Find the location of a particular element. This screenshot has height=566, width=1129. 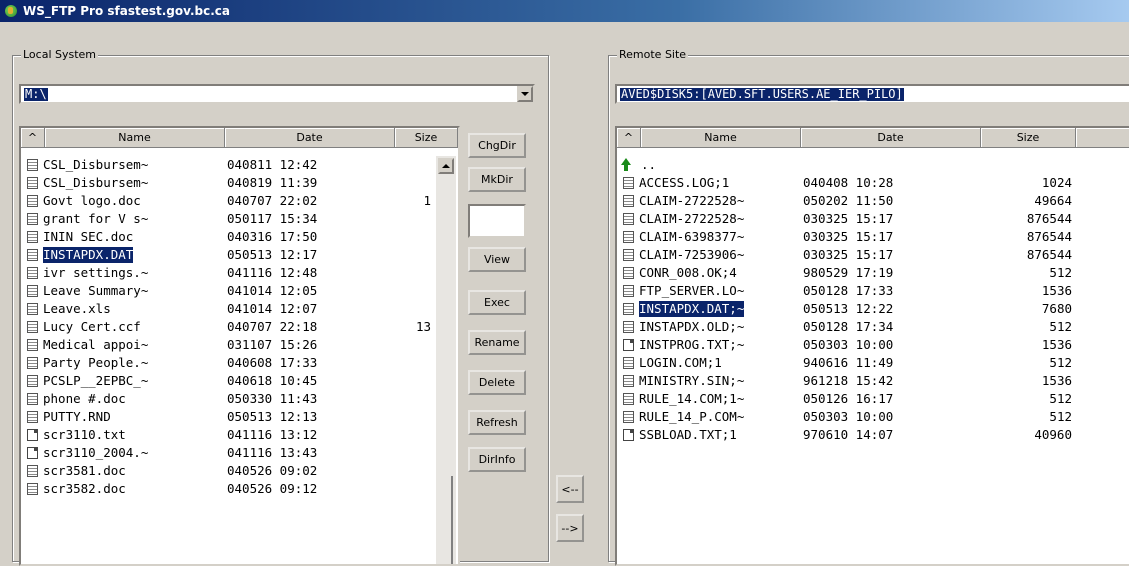

remote-col-date: Date is located at coordinates (891, 138).